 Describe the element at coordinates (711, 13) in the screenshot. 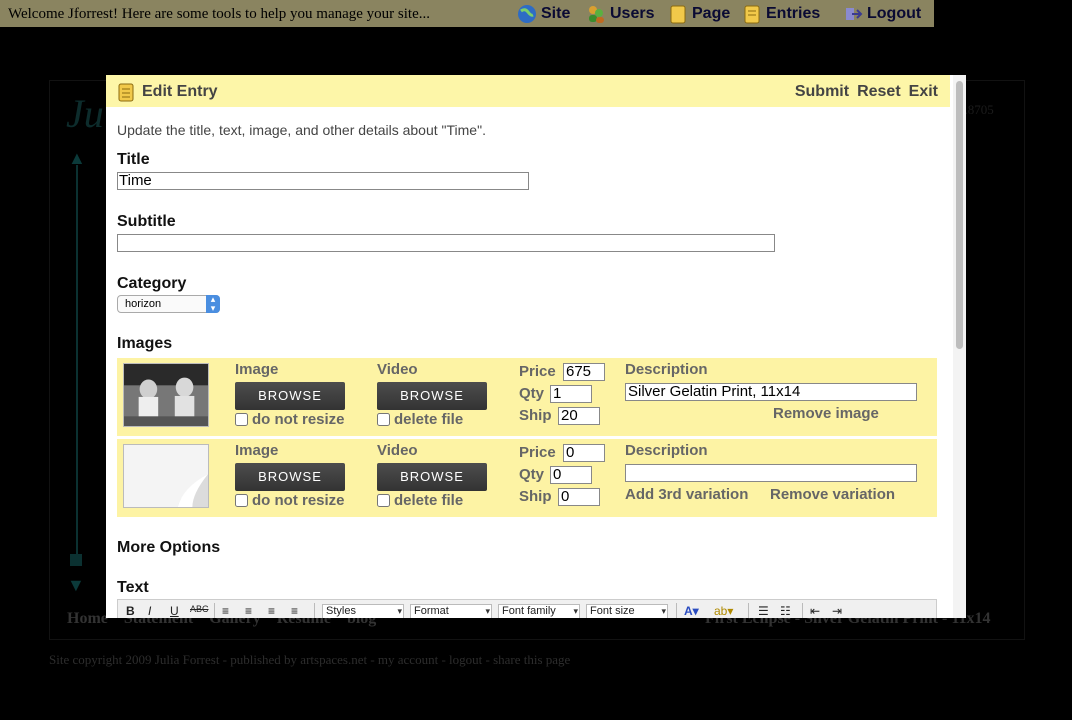

I see `page-menu-label: Page` at that location.